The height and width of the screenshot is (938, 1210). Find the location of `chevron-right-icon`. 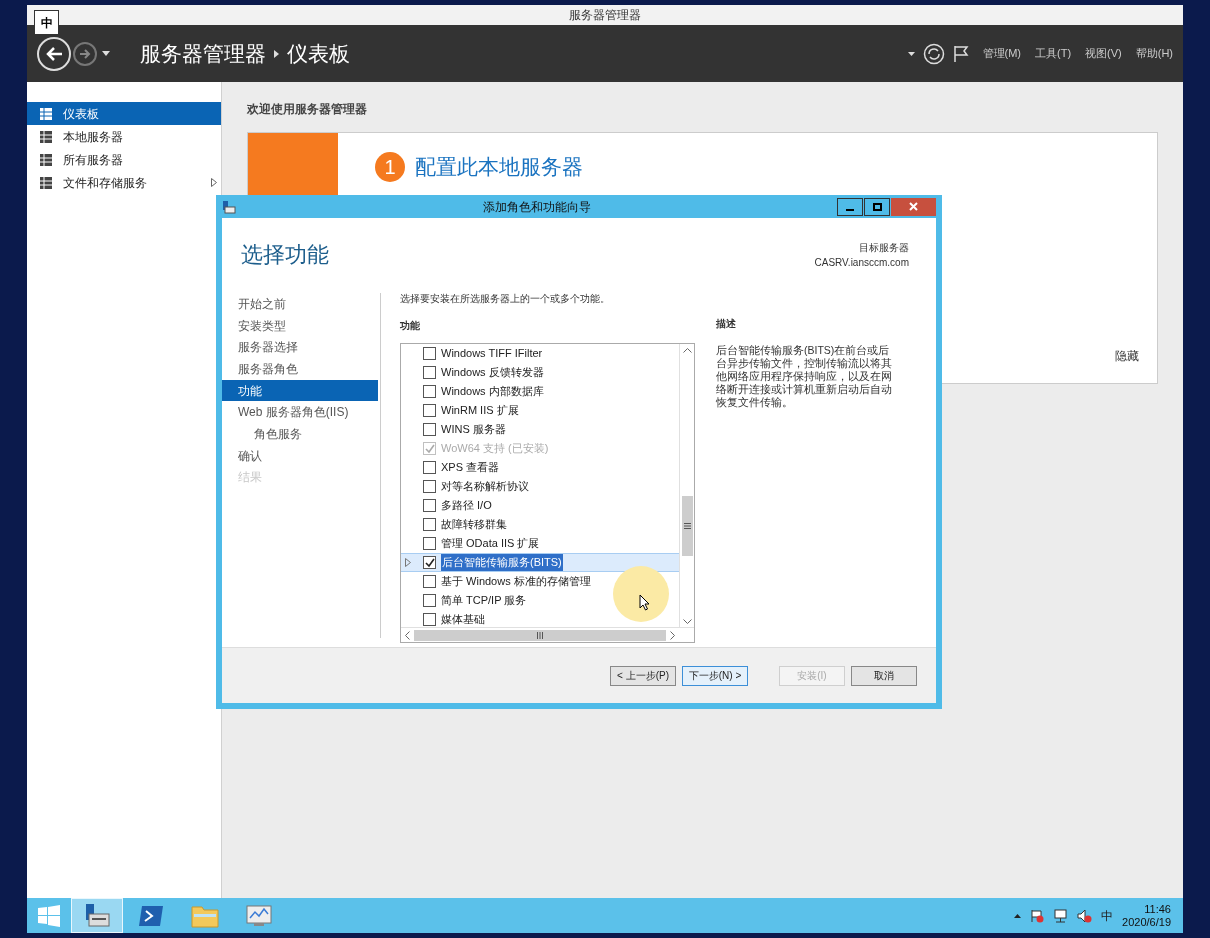

chevron-right-icon is located at coordinates (672, 635).